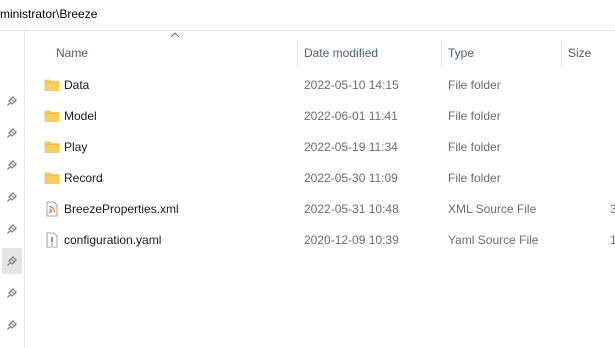 The width and height of the screenshot is (615, 348). I want to click on file-row: Model 2022-06-01 11:41 File folder, so click(320, 116).